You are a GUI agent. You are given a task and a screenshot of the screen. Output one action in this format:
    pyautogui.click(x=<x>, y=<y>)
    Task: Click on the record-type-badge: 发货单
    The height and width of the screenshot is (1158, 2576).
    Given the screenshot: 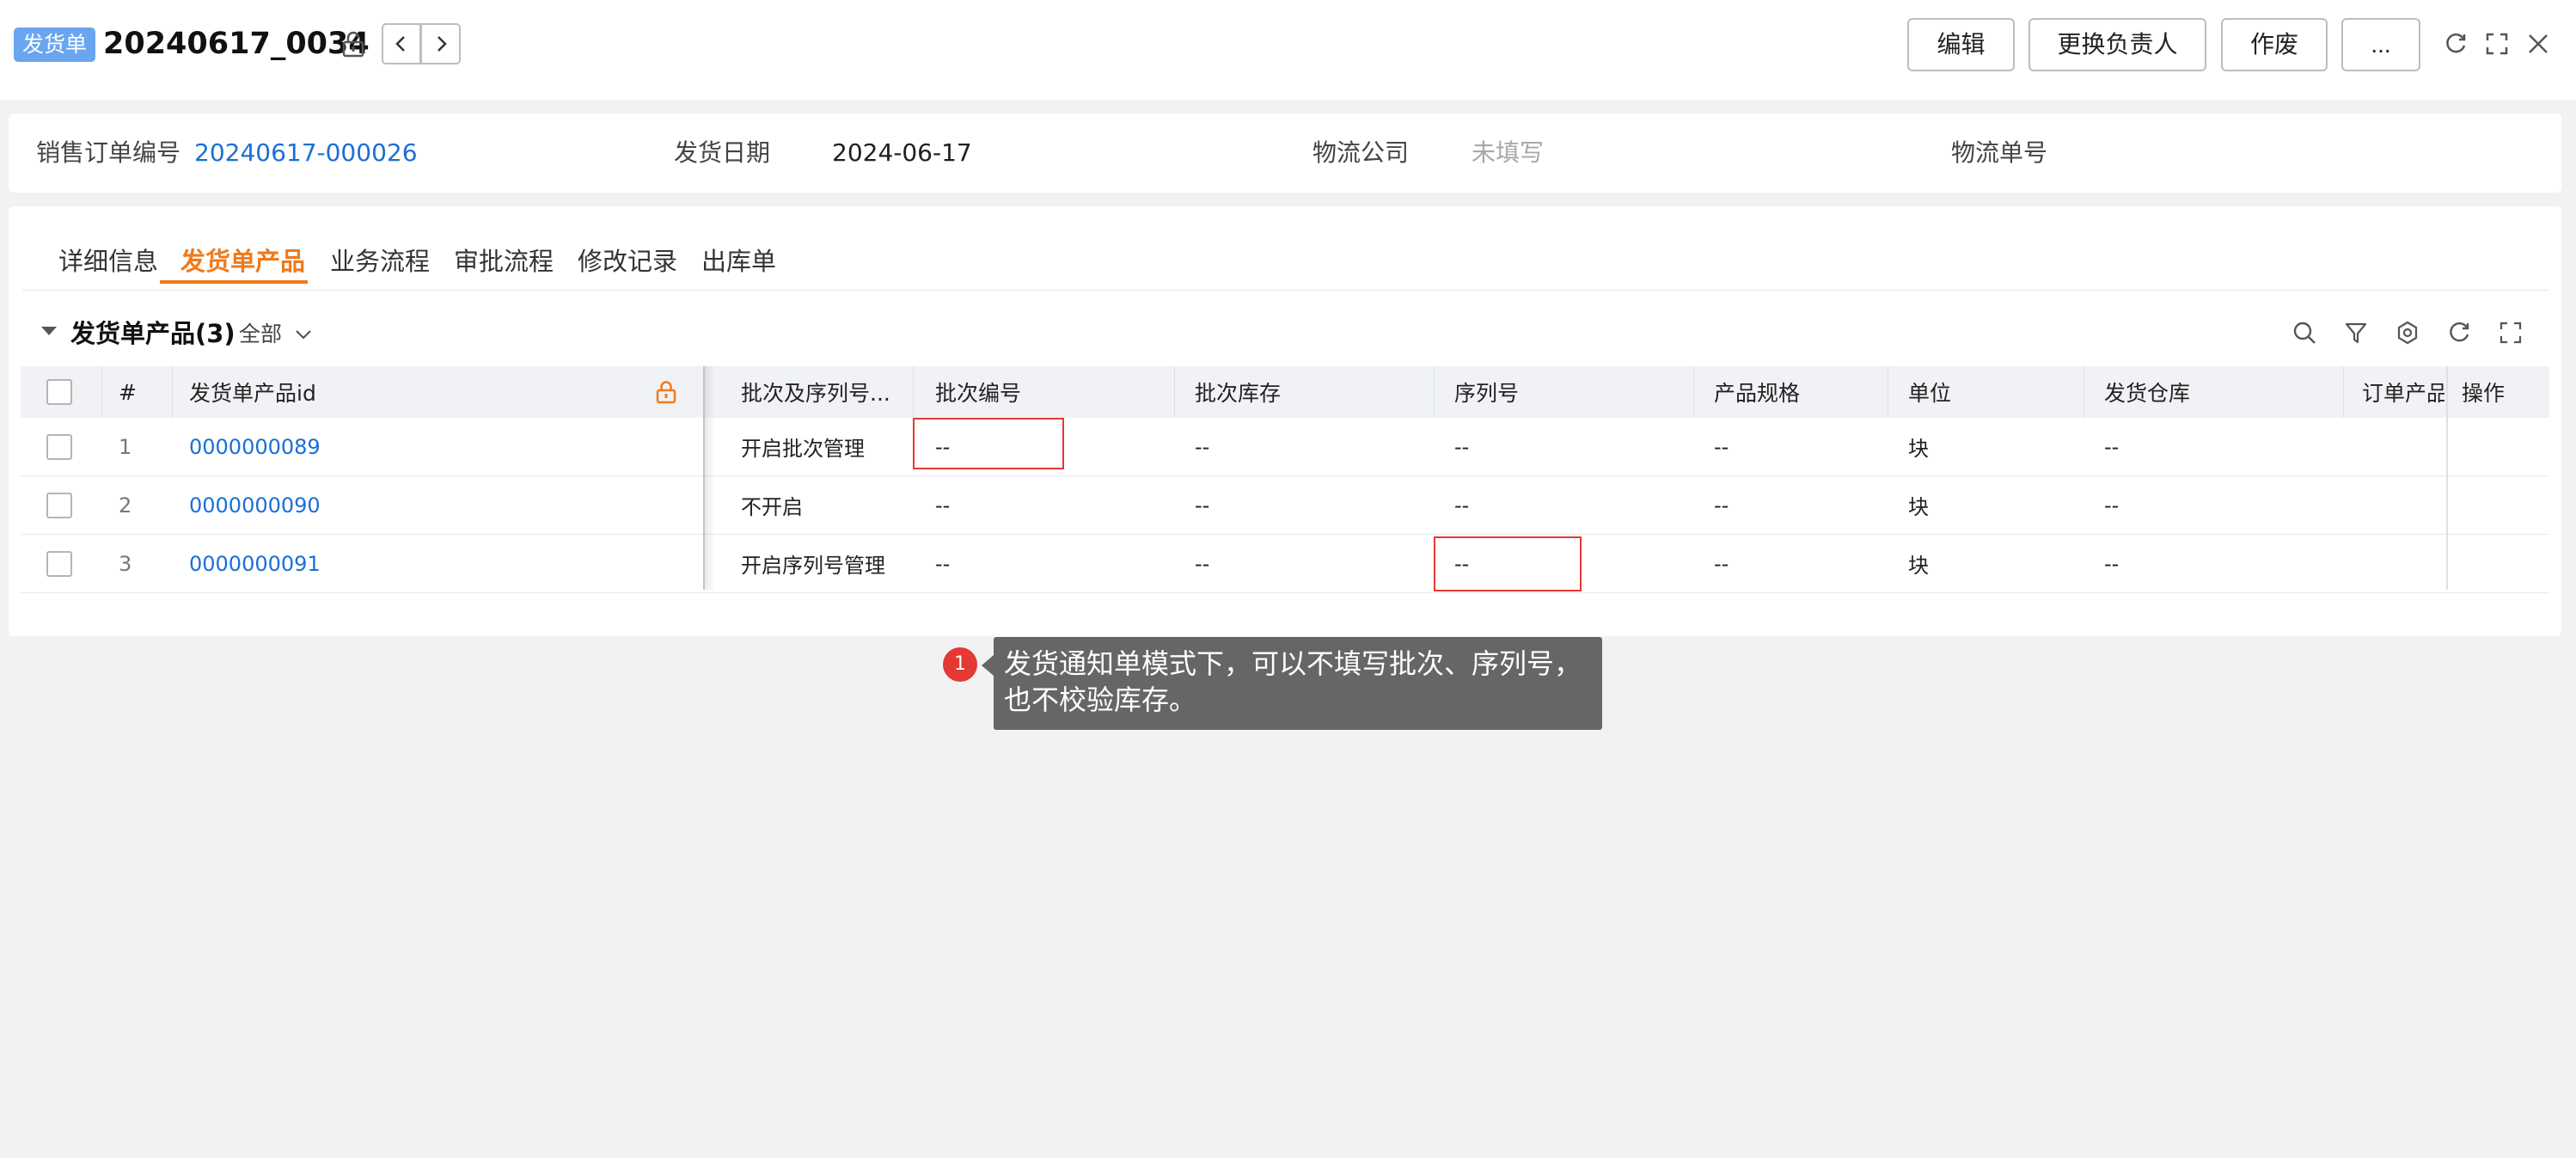 What is the action you would take?
    pyautogui.click(x=55, y=45)
    